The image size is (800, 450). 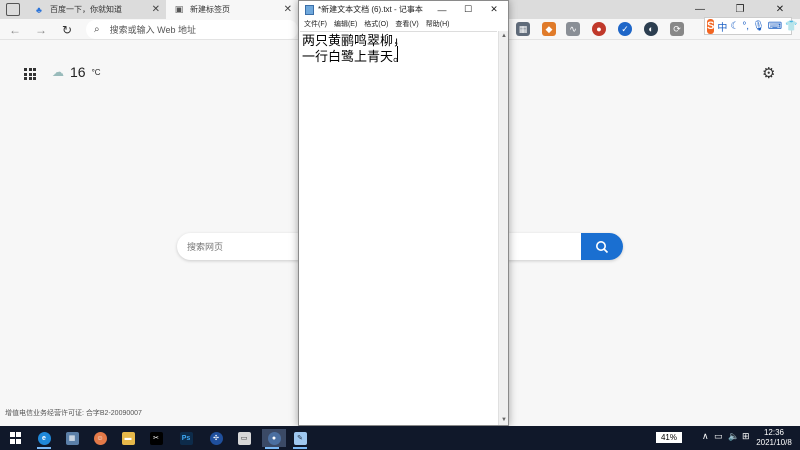 What do you see at coordinates (718, 436) in the screenshot?
I see `network-icon: ▭` at bounding box center [718, 436].